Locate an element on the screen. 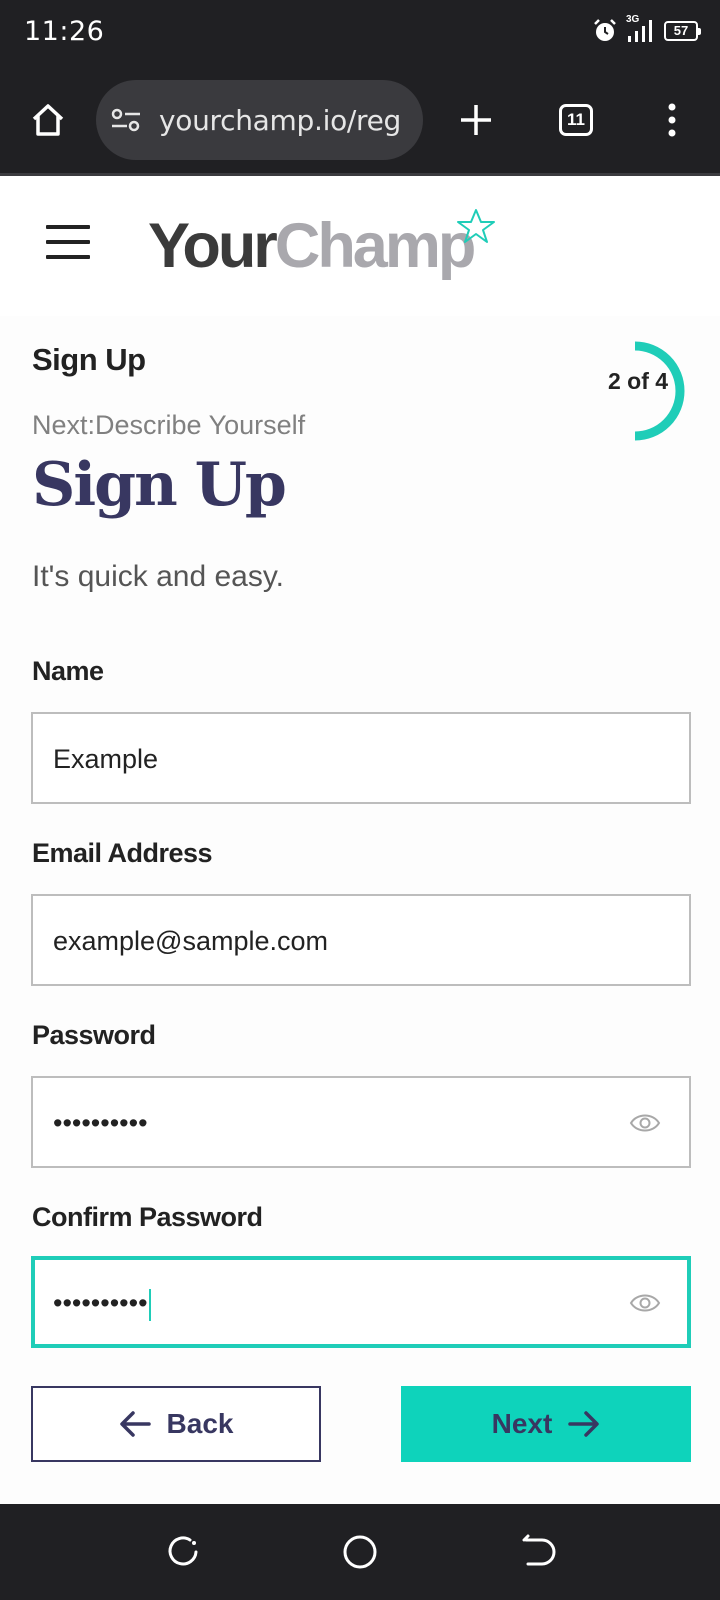 This screenshot has height=1600, width=720. system-nav-bar is located at coordinates (360, 1552).